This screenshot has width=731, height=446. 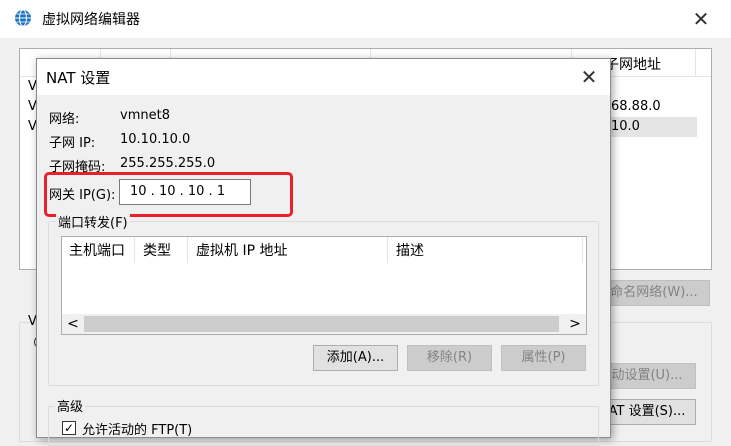 What do you see at coordinates (137, 430) in the screenshot?
I see `allow-ftp-label: 允许活动的 FTP(T)` at bounding box center [137, 430].